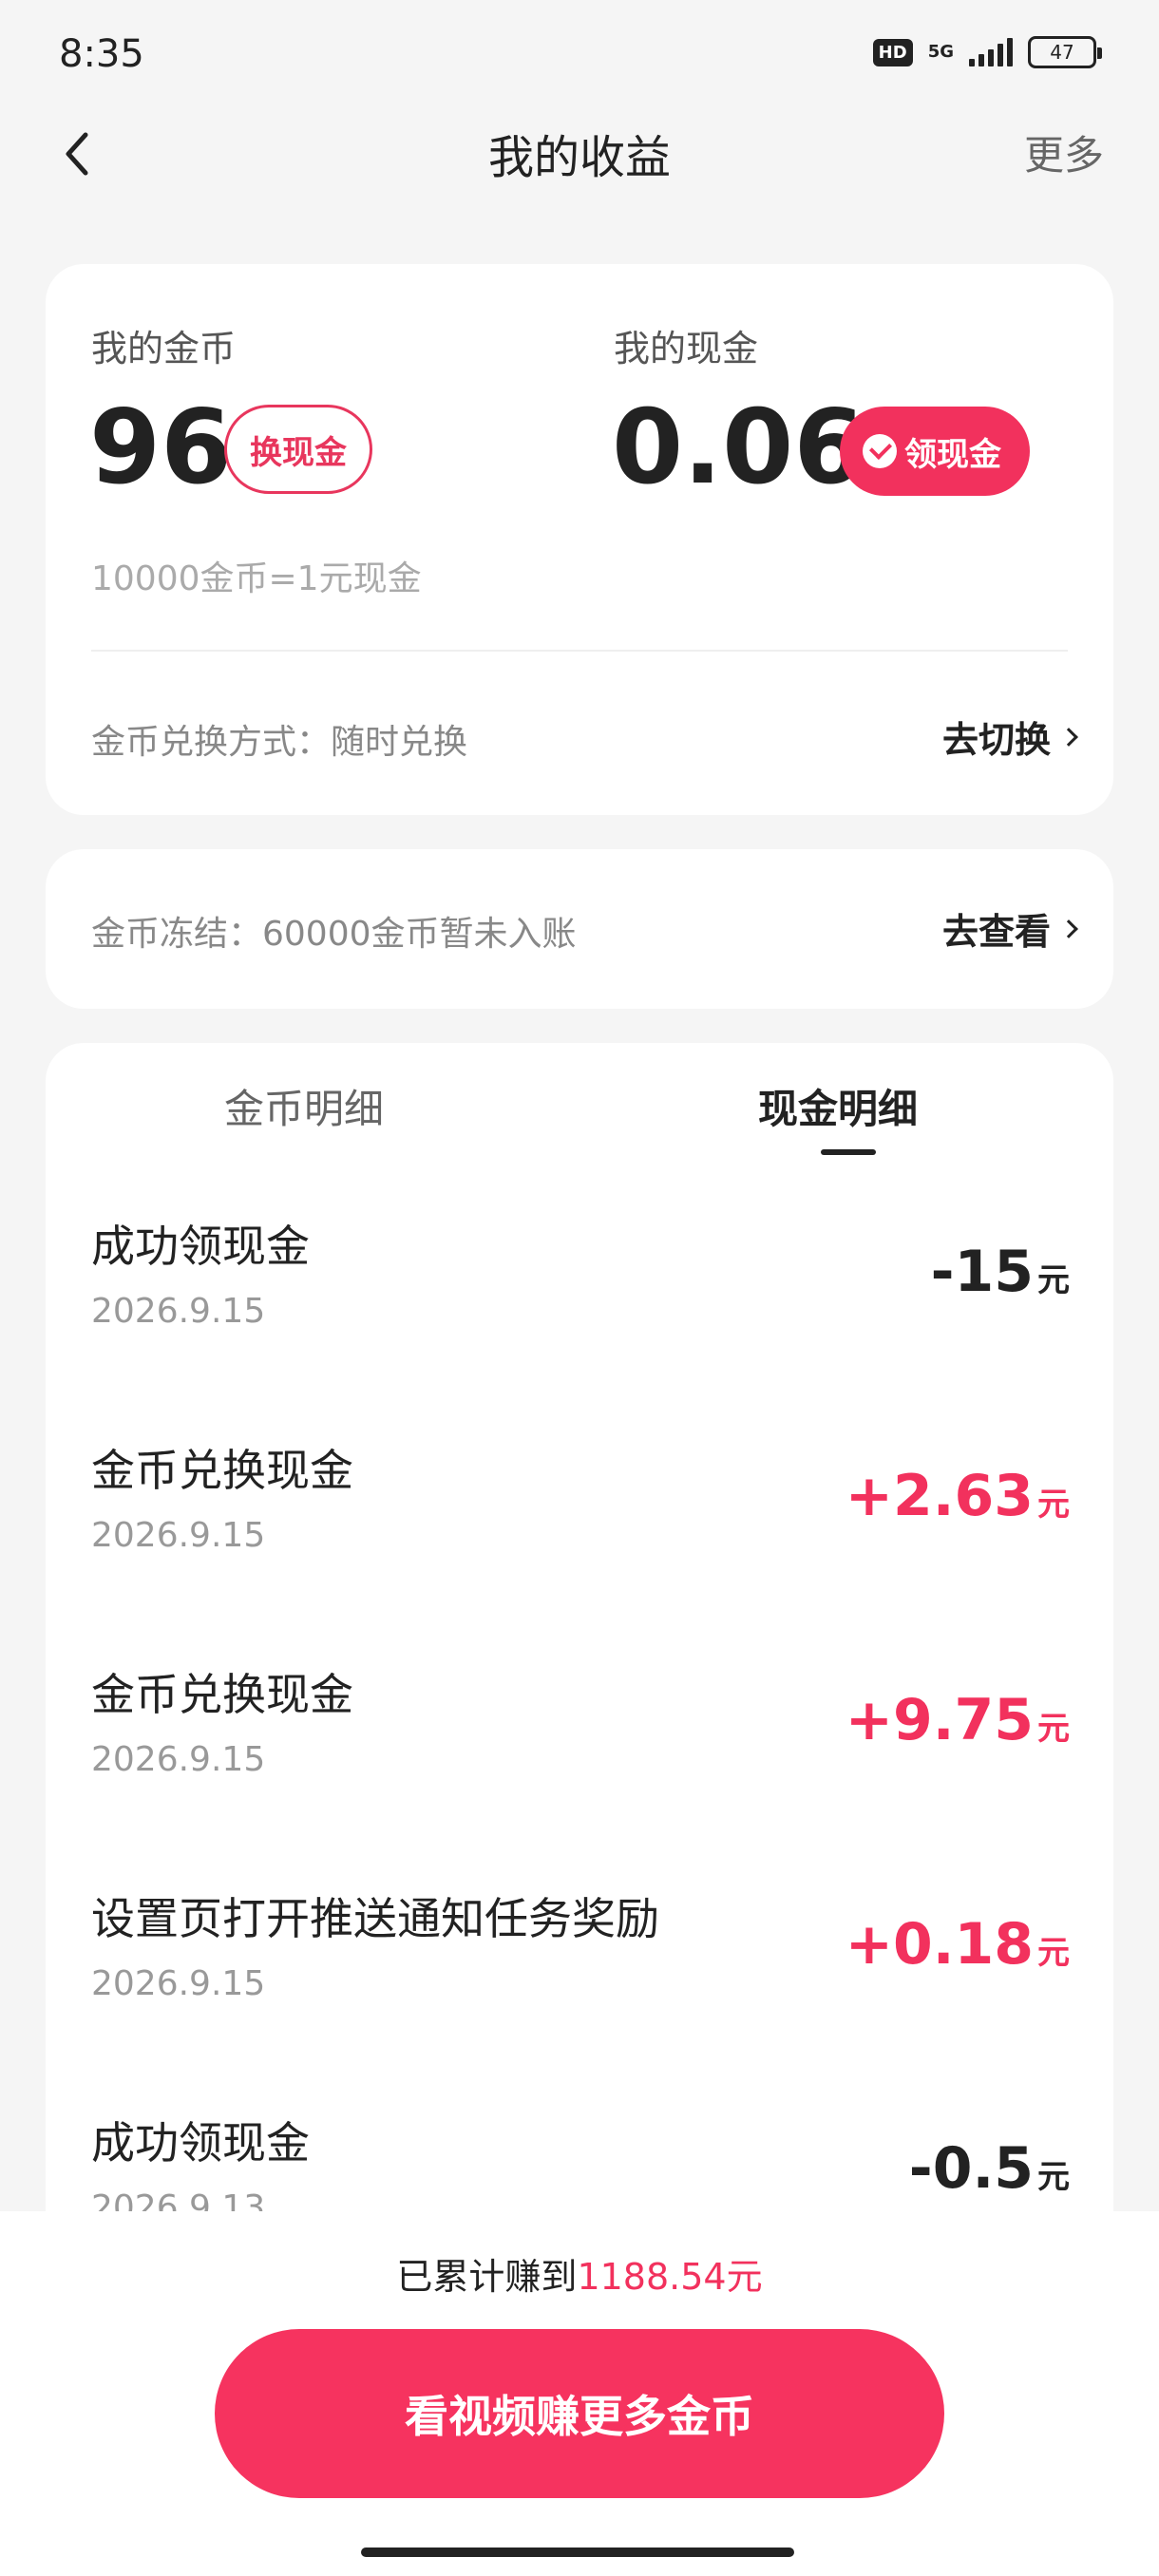 Image resolution: width=1159 pixels, height=2576 pixels. I want to click on amount-value: +2.63, so click(939, 1496).